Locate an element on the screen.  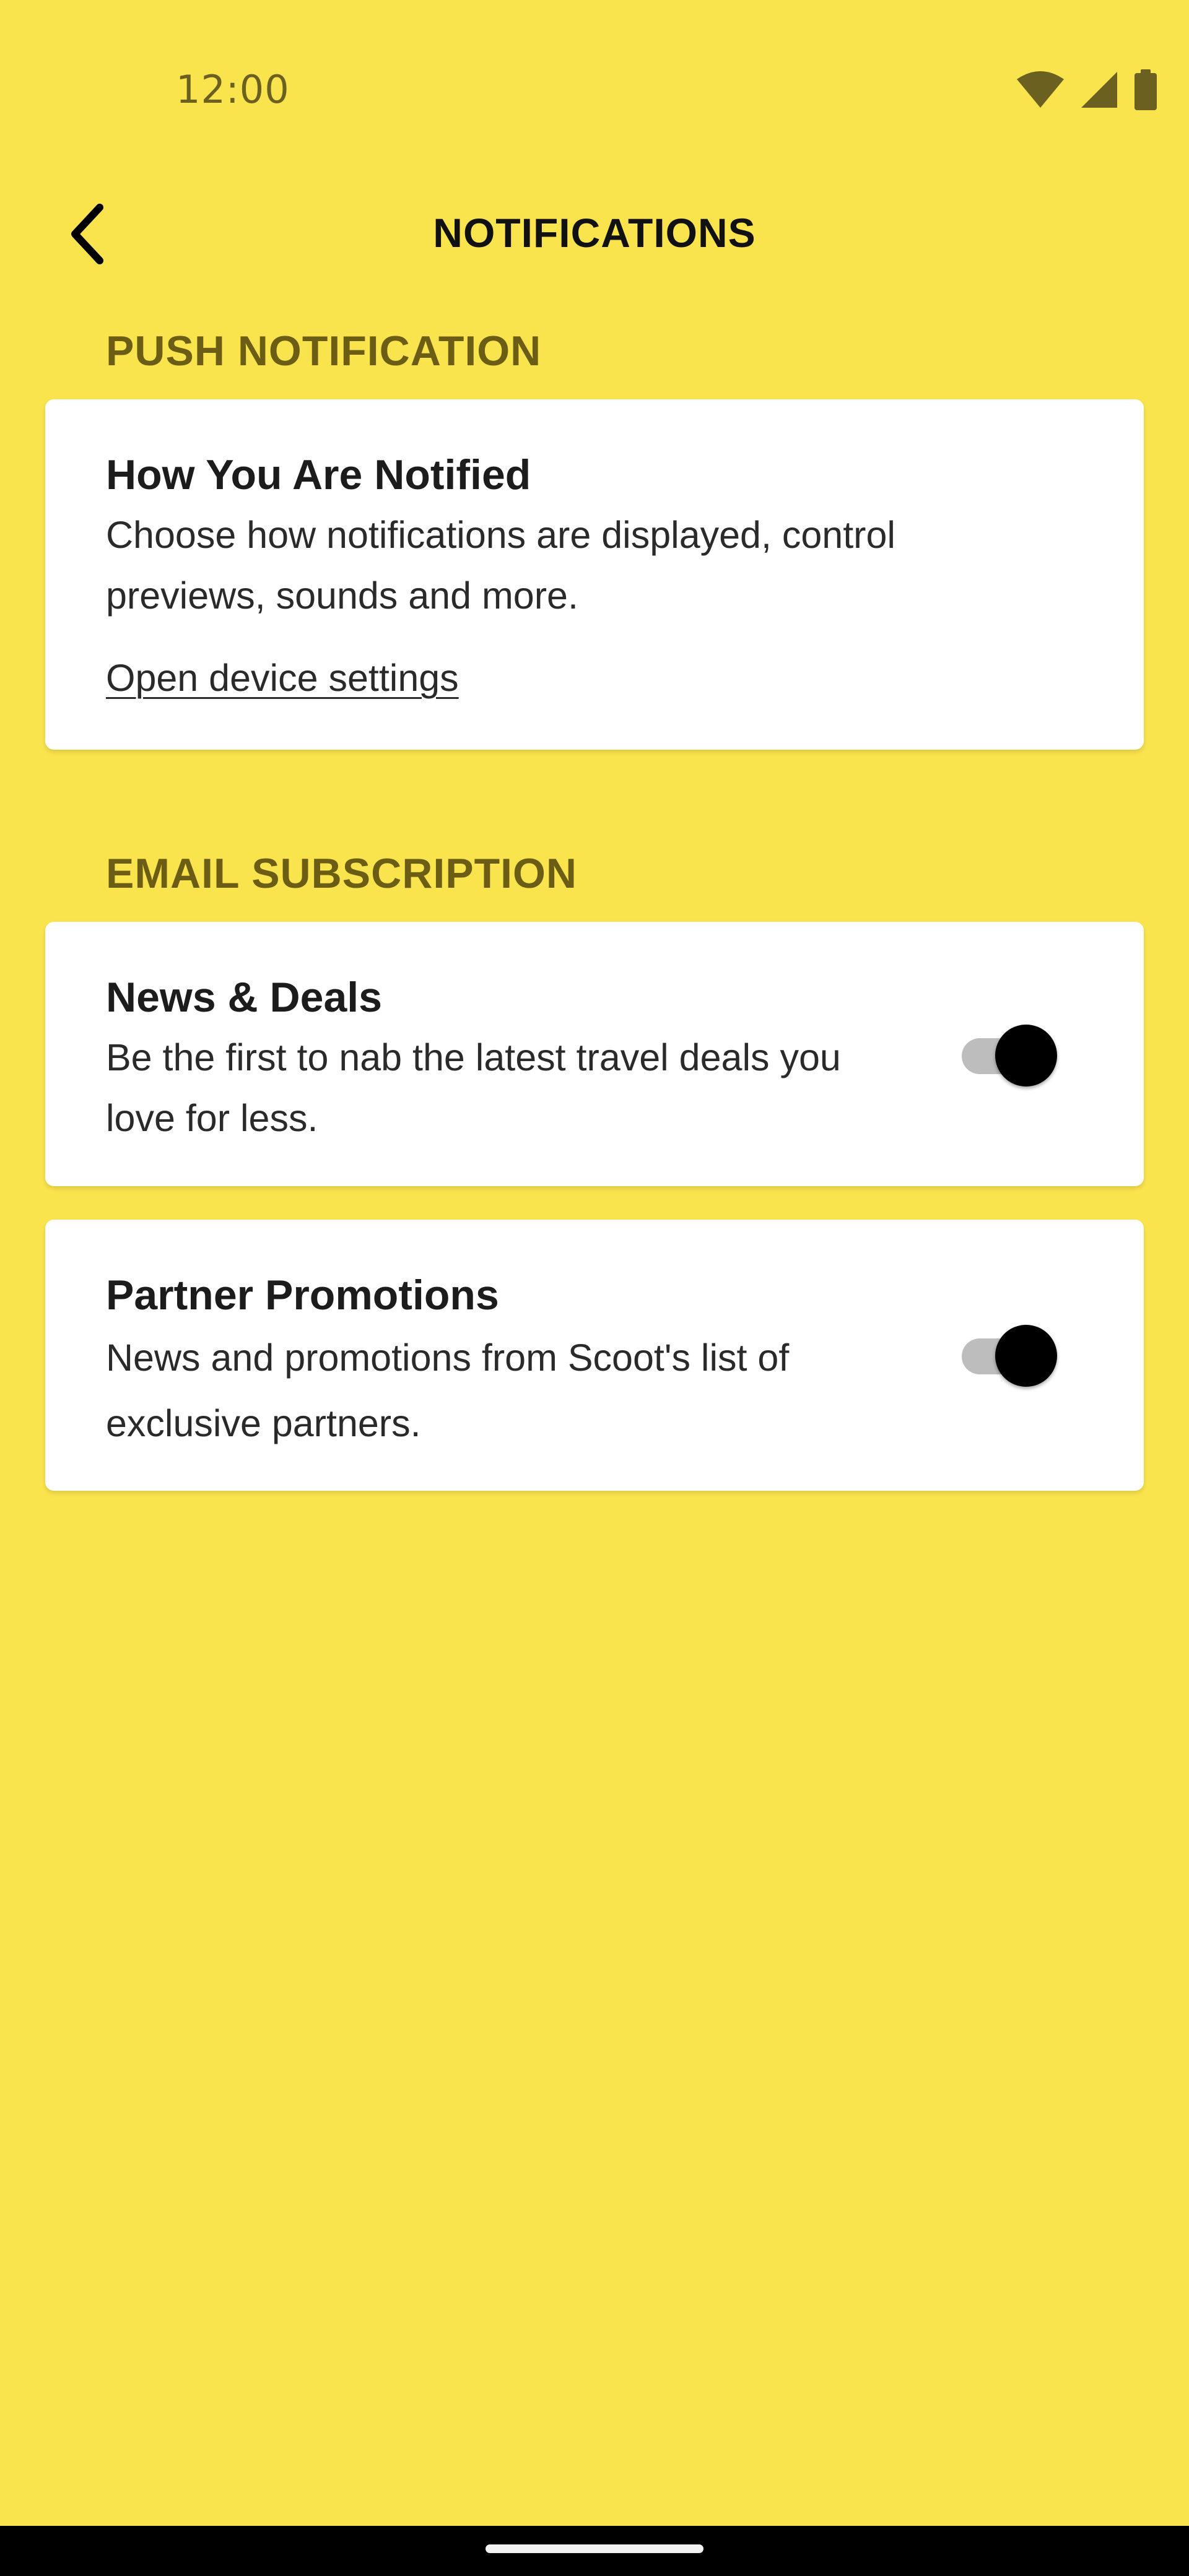
status-icons is located at coordinates (1087, 89).